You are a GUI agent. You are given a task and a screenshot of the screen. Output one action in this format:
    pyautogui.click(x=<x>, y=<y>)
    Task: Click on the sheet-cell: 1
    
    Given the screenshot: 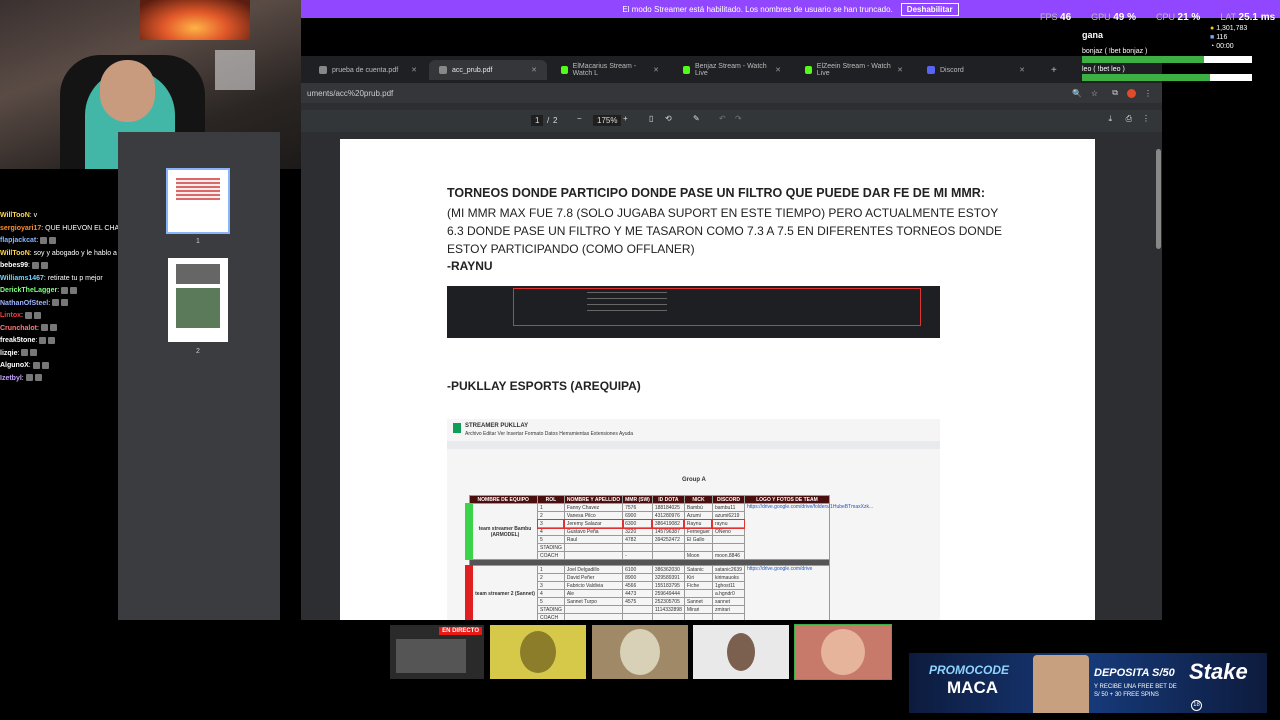 What is the action you would take?
    pyautogui.click(x=551, y=507)
    